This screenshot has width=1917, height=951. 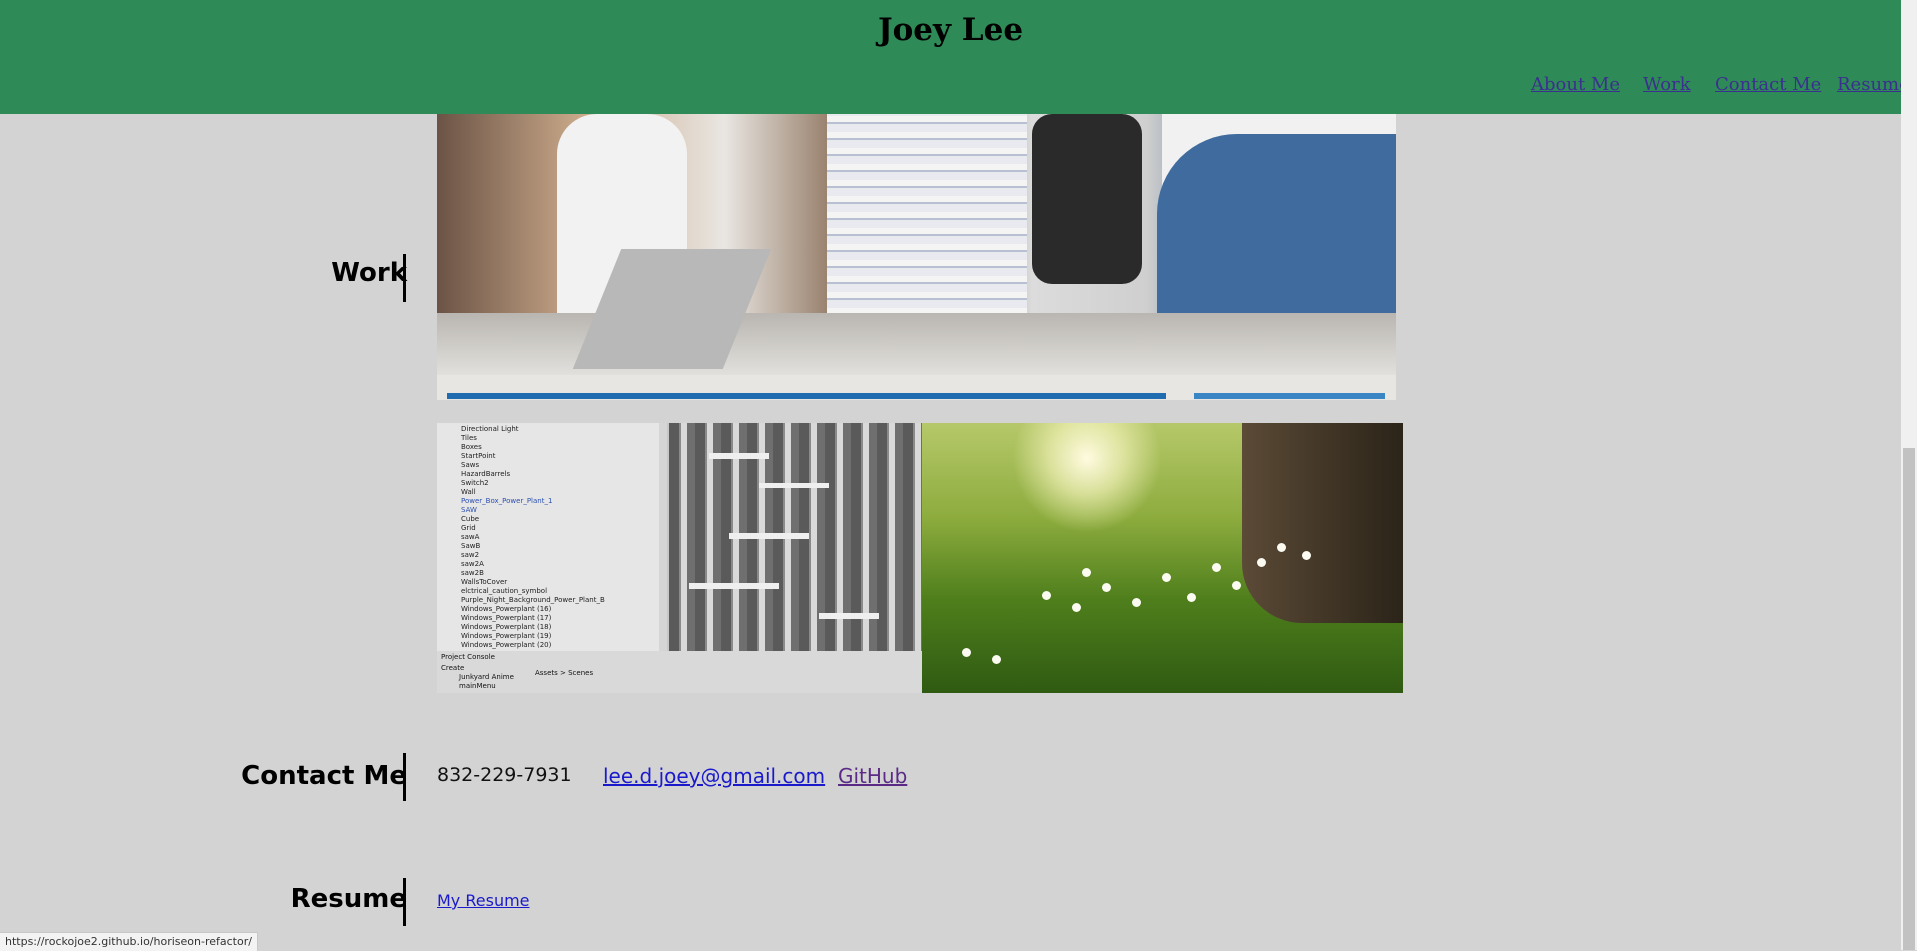 What do you see at coordinates (564, 673) in the screenshot?
I see `editor-assets-path: Assets > Scenes` at bounding box center [564, 673].